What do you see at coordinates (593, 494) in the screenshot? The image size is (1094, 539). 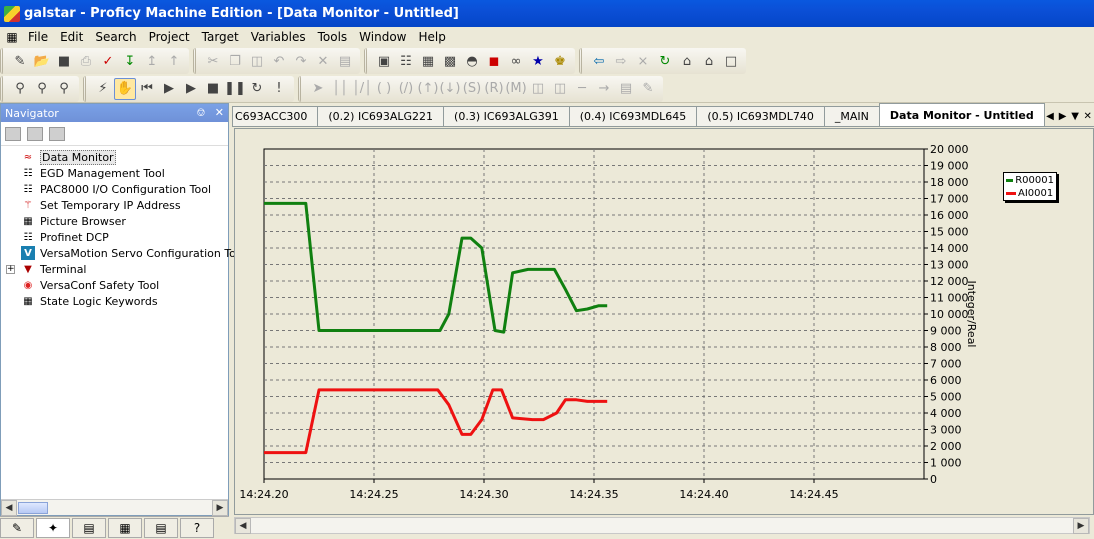 I see `x-tick-label: 14:24.35` at bounding box center [593, 494].